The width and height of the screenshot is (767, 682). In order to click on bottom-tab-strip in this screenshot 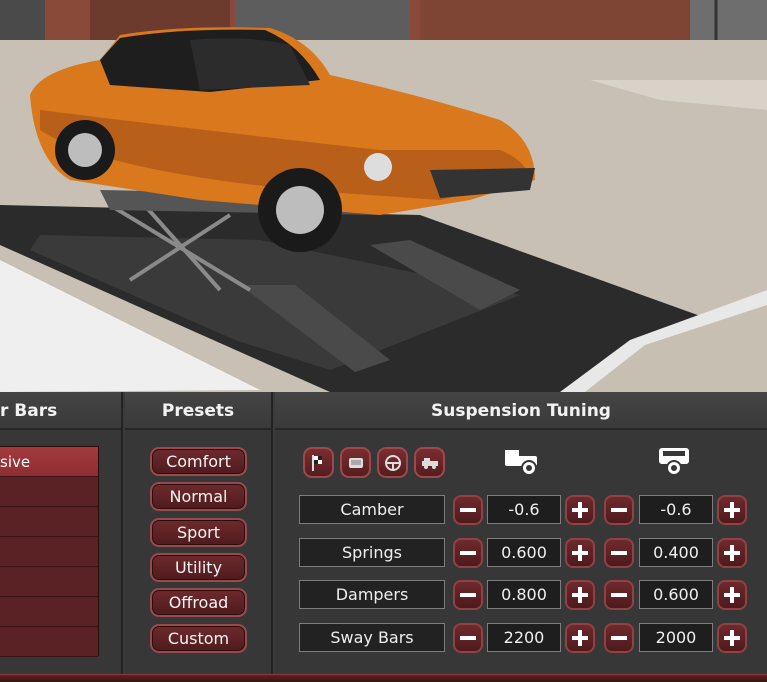, I will do `click(383, 678)`.